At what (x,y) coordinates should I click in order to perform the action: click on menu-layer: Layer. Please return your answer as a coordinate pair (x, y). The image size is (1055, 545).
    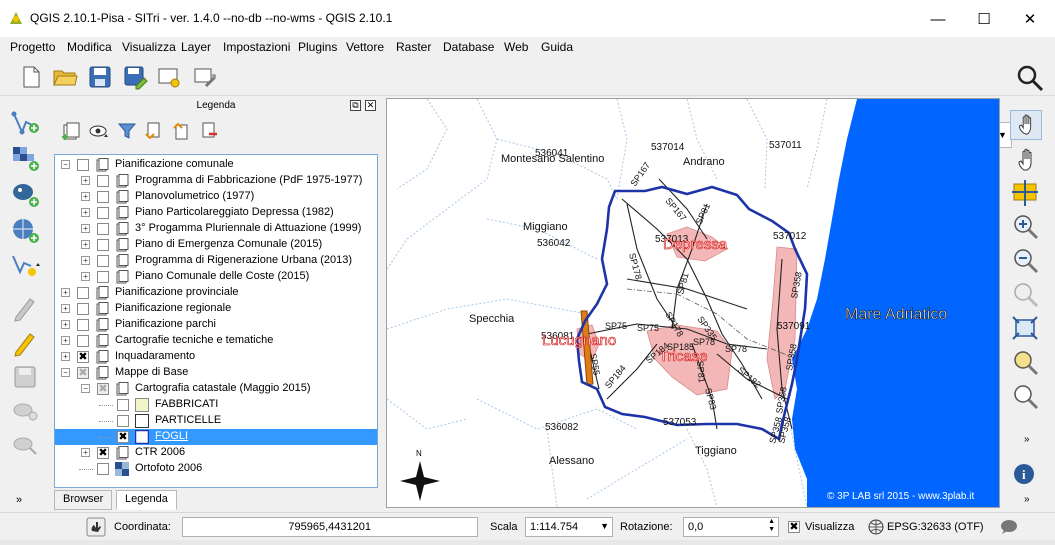
    Looking at the image, I should click on (196, 47).